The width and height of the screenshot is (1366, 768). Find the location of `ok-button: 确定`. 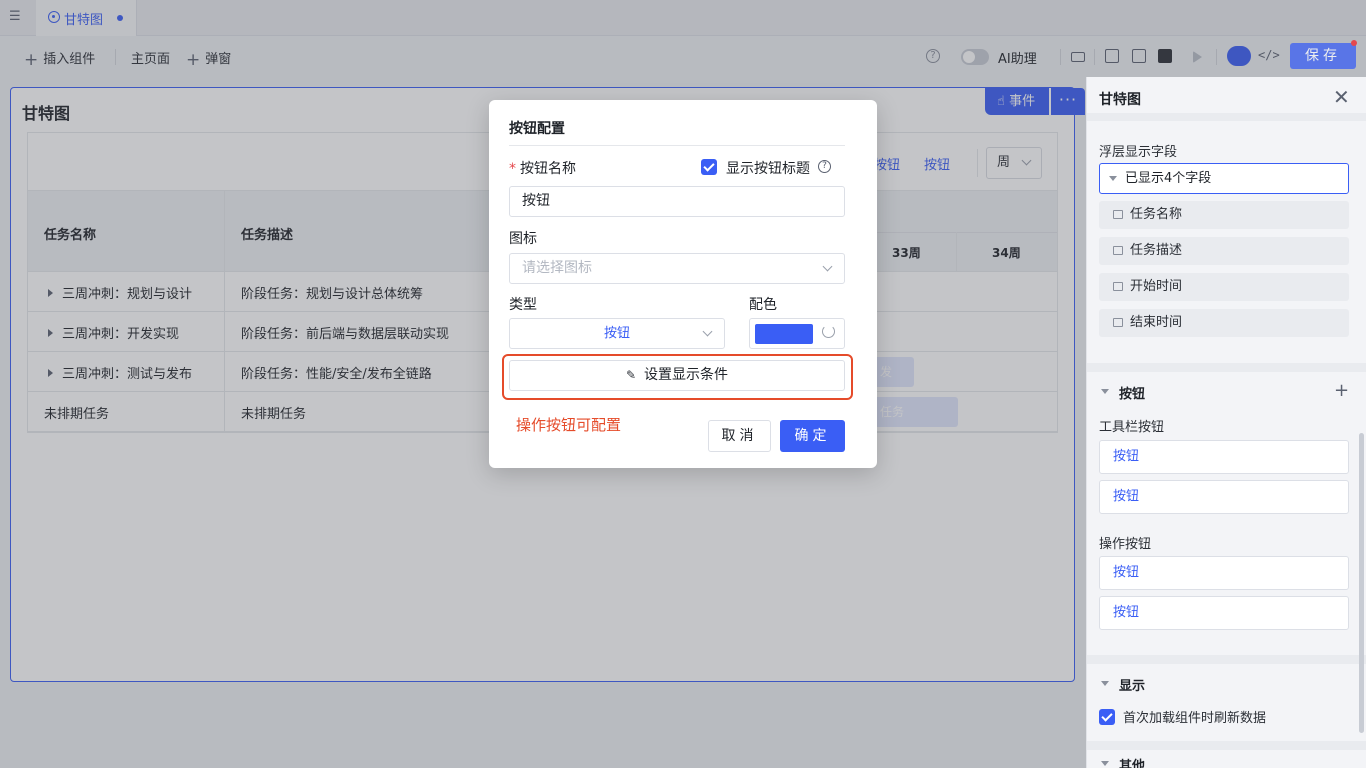

ok-button: 确定 is located at coordinates (812, 436).